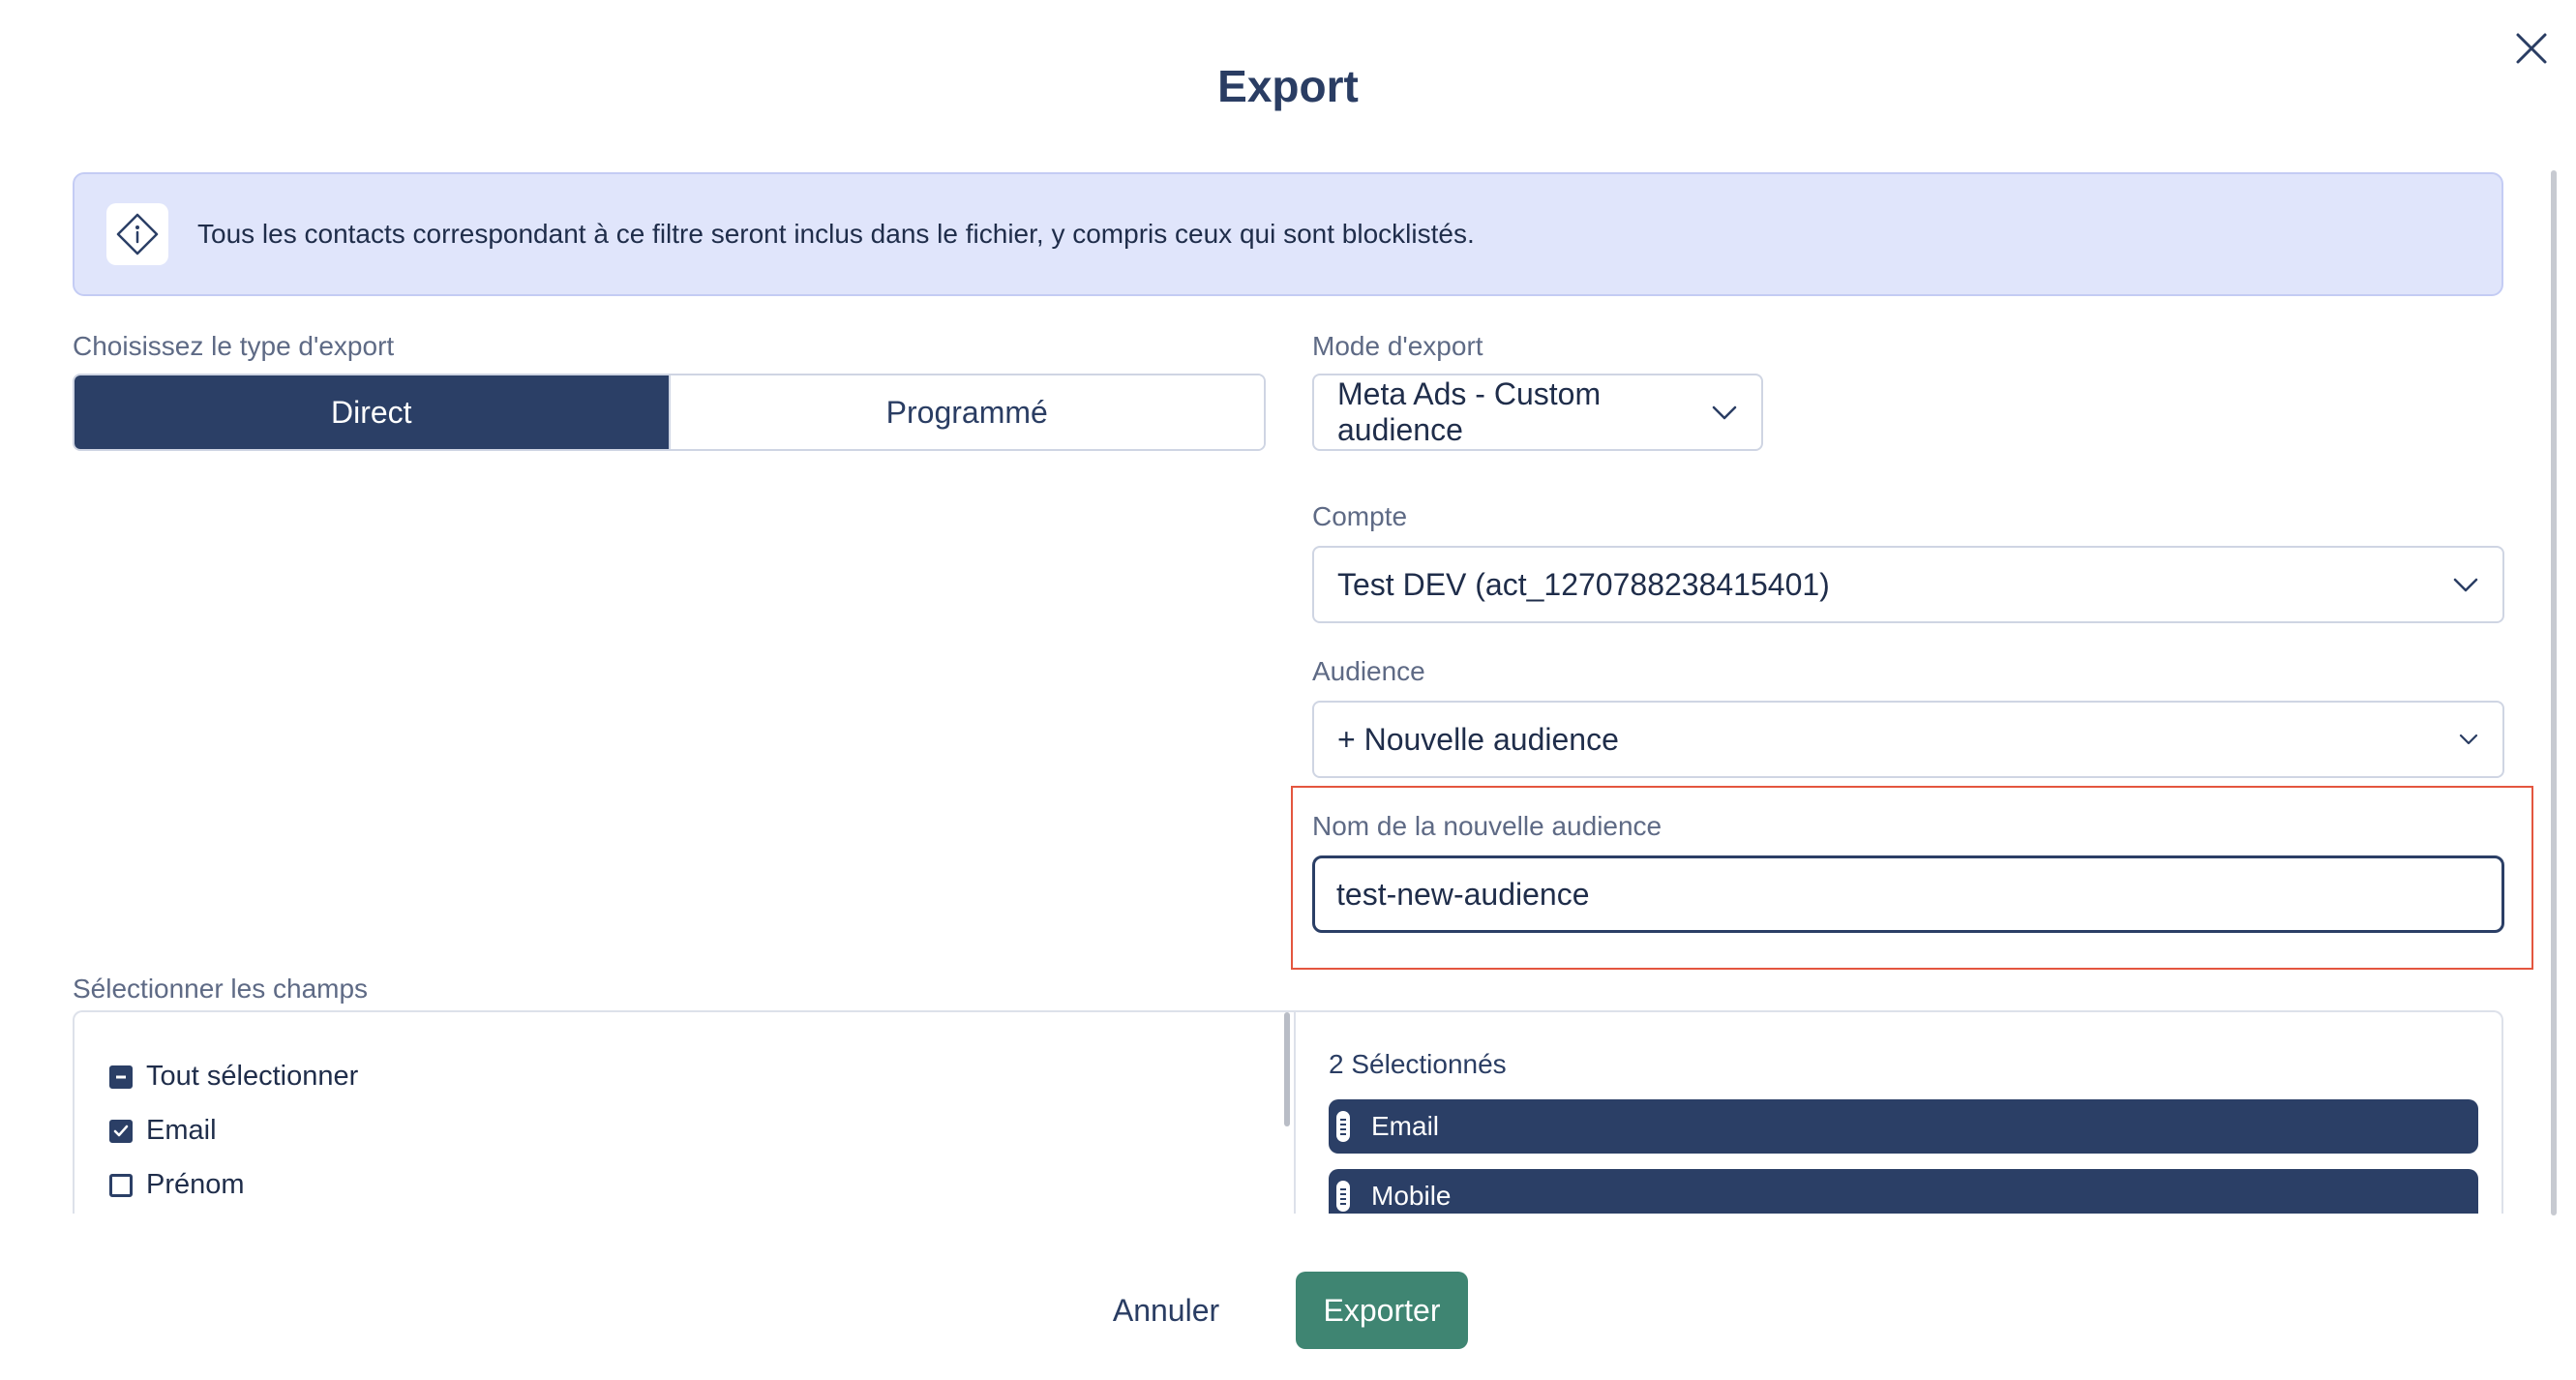  I want to click on checkbox-label: Email, so click(181, 1130).